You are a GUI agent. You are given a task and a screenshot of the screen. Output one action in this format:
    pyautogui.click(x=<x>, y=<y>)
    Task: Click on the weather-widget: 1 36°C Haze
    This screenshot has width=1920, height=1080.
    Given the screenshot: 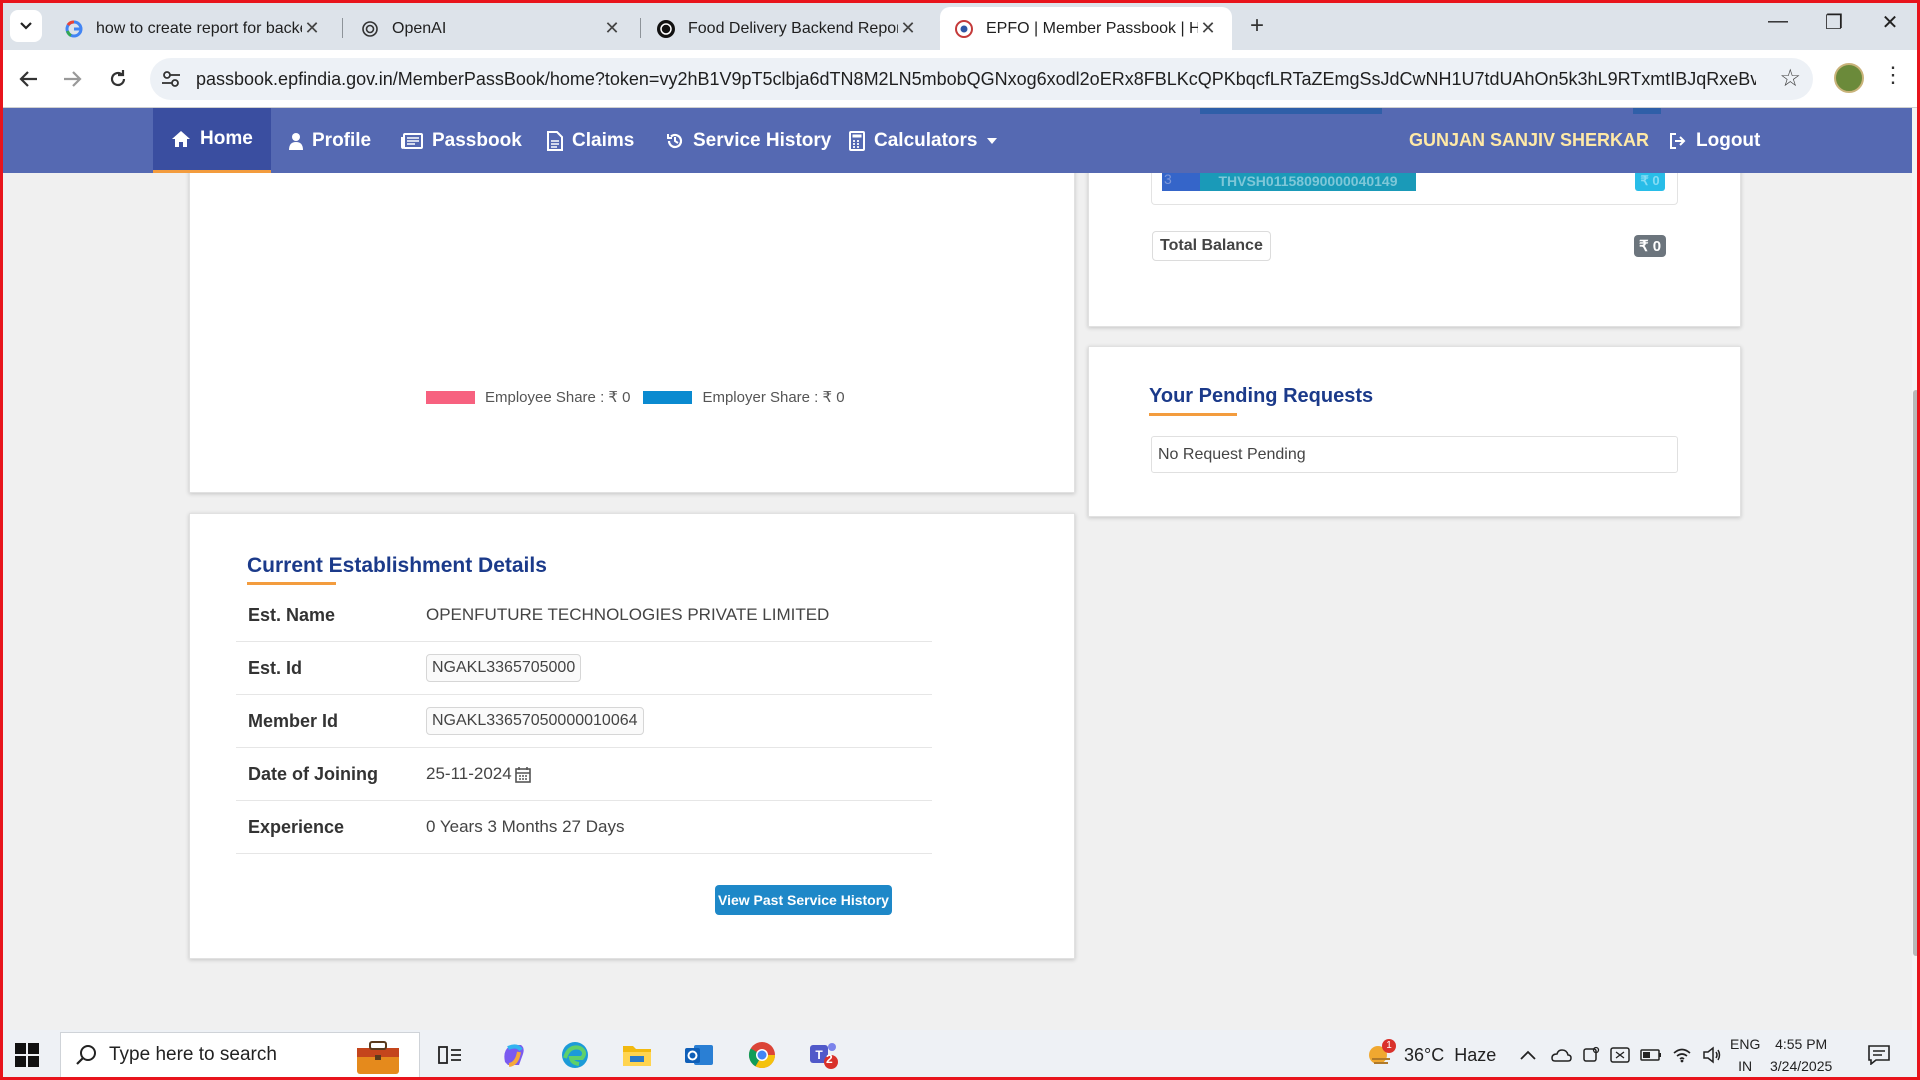 What is the action you would take?
    pyautogui.click(x=1431, y=1055)
    